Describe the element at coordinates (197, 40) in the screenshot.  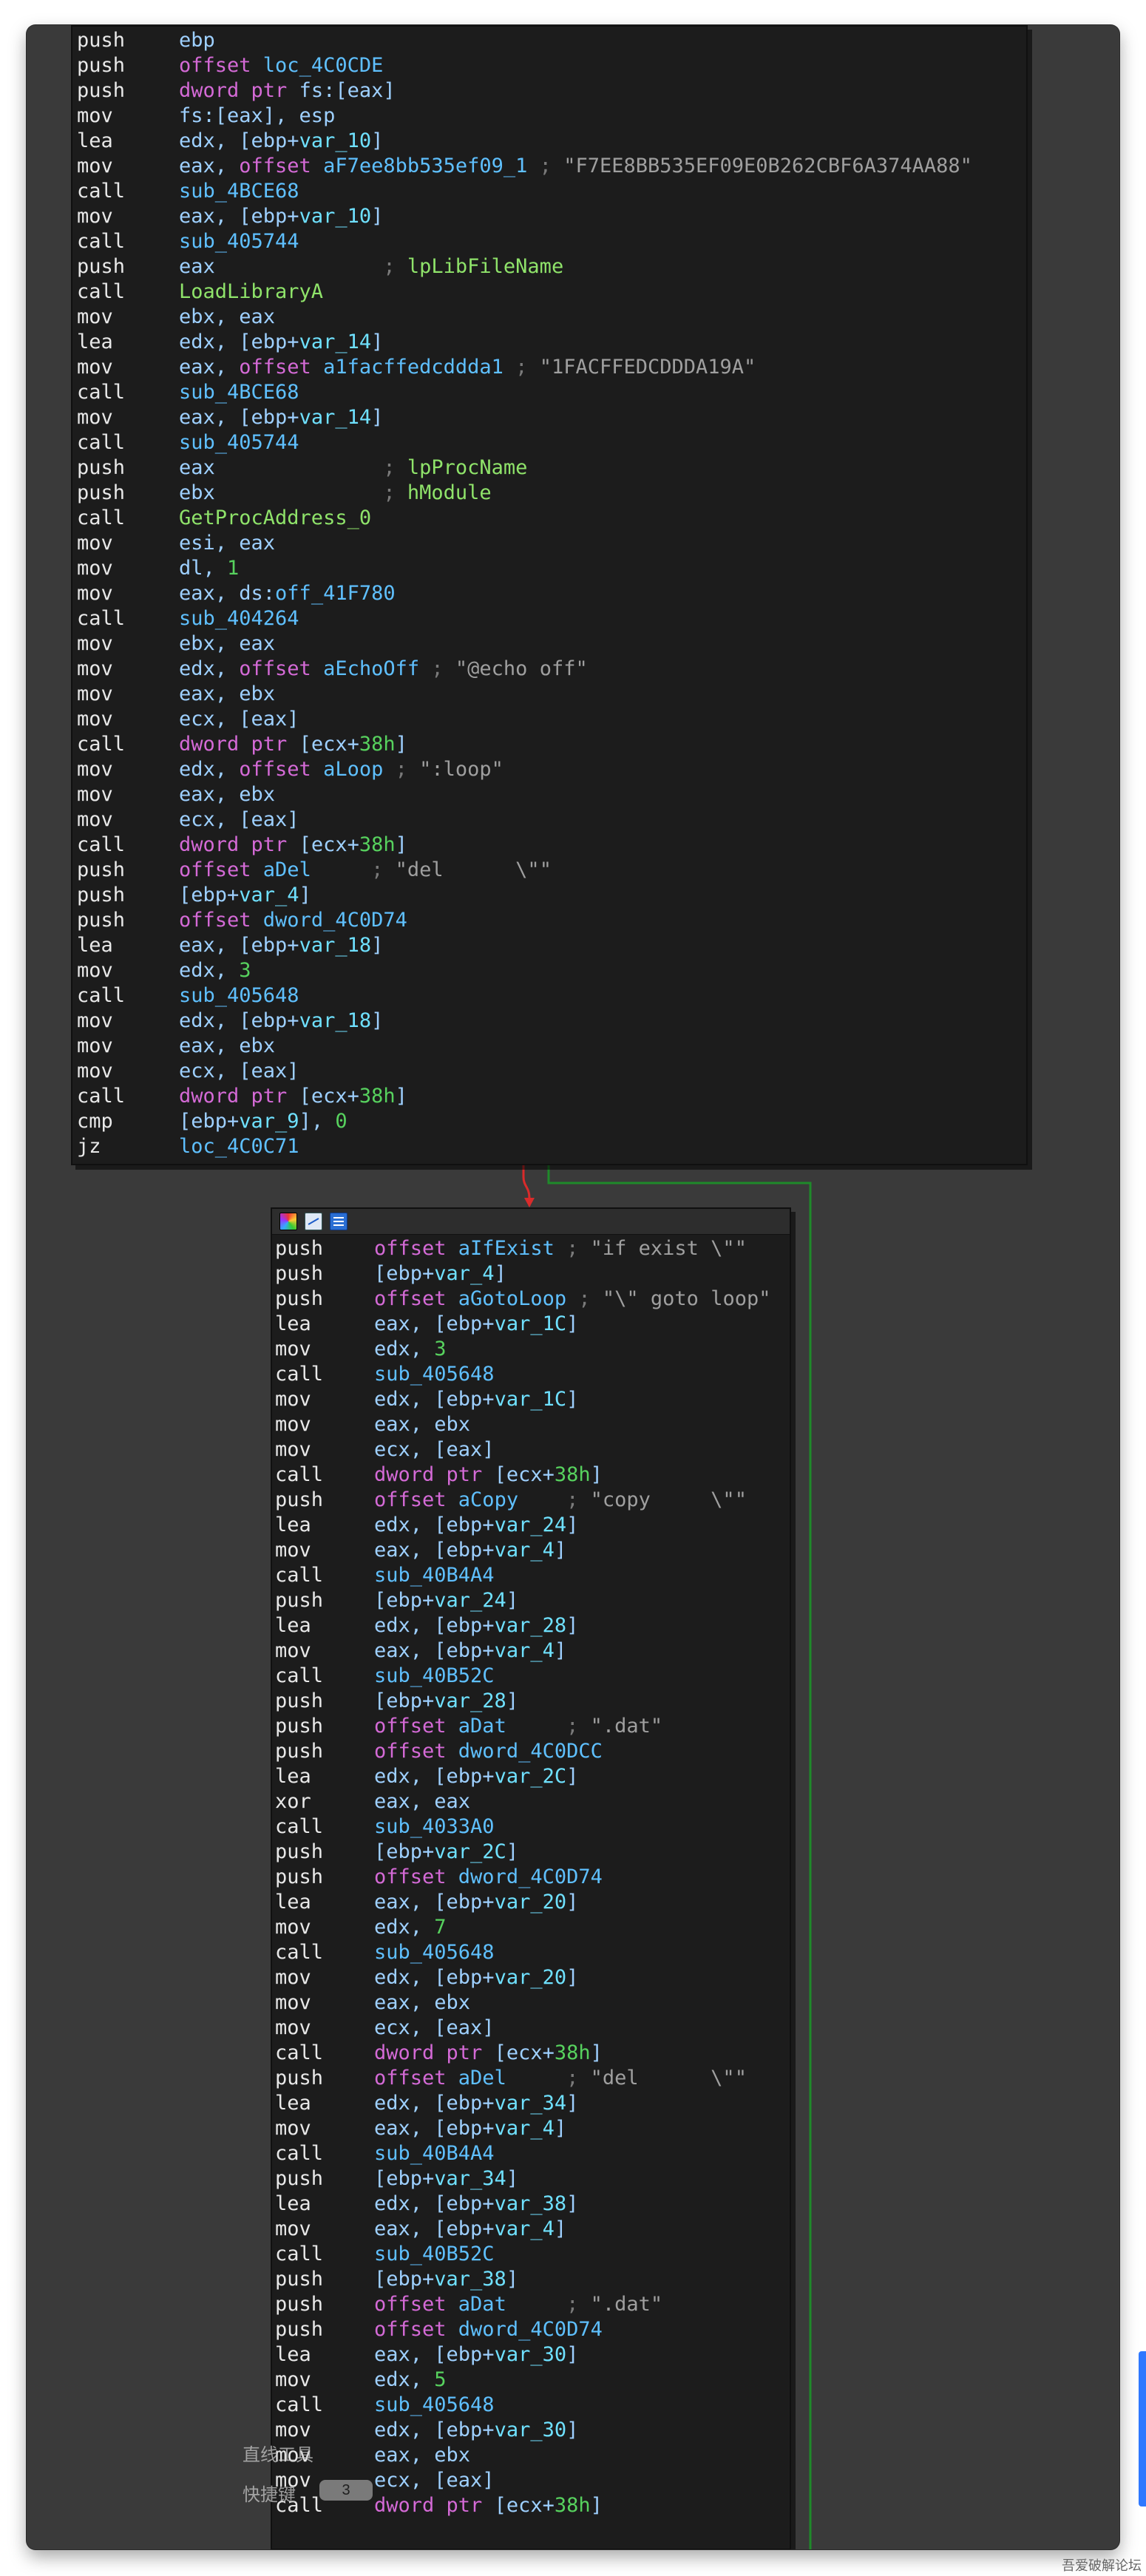
I see `operands: ebp` at that location.